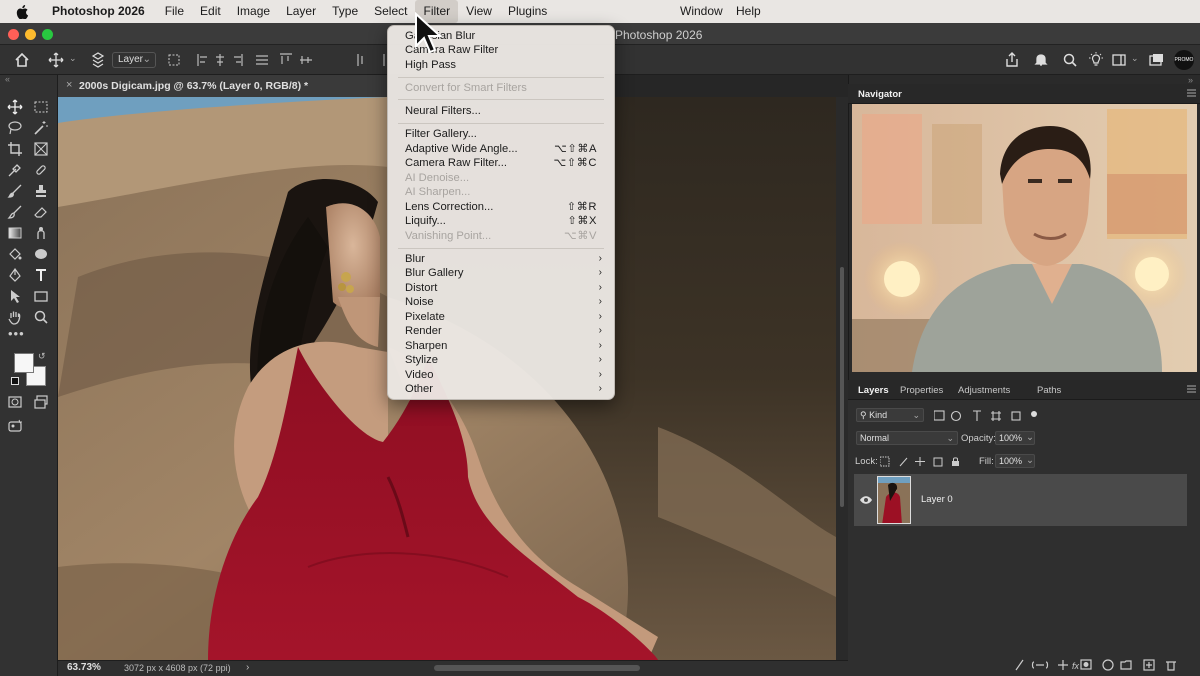  Describe the element at coordinates (15, 254) in the screenshot. I see `paint-bucket-tool-icon` at that location.